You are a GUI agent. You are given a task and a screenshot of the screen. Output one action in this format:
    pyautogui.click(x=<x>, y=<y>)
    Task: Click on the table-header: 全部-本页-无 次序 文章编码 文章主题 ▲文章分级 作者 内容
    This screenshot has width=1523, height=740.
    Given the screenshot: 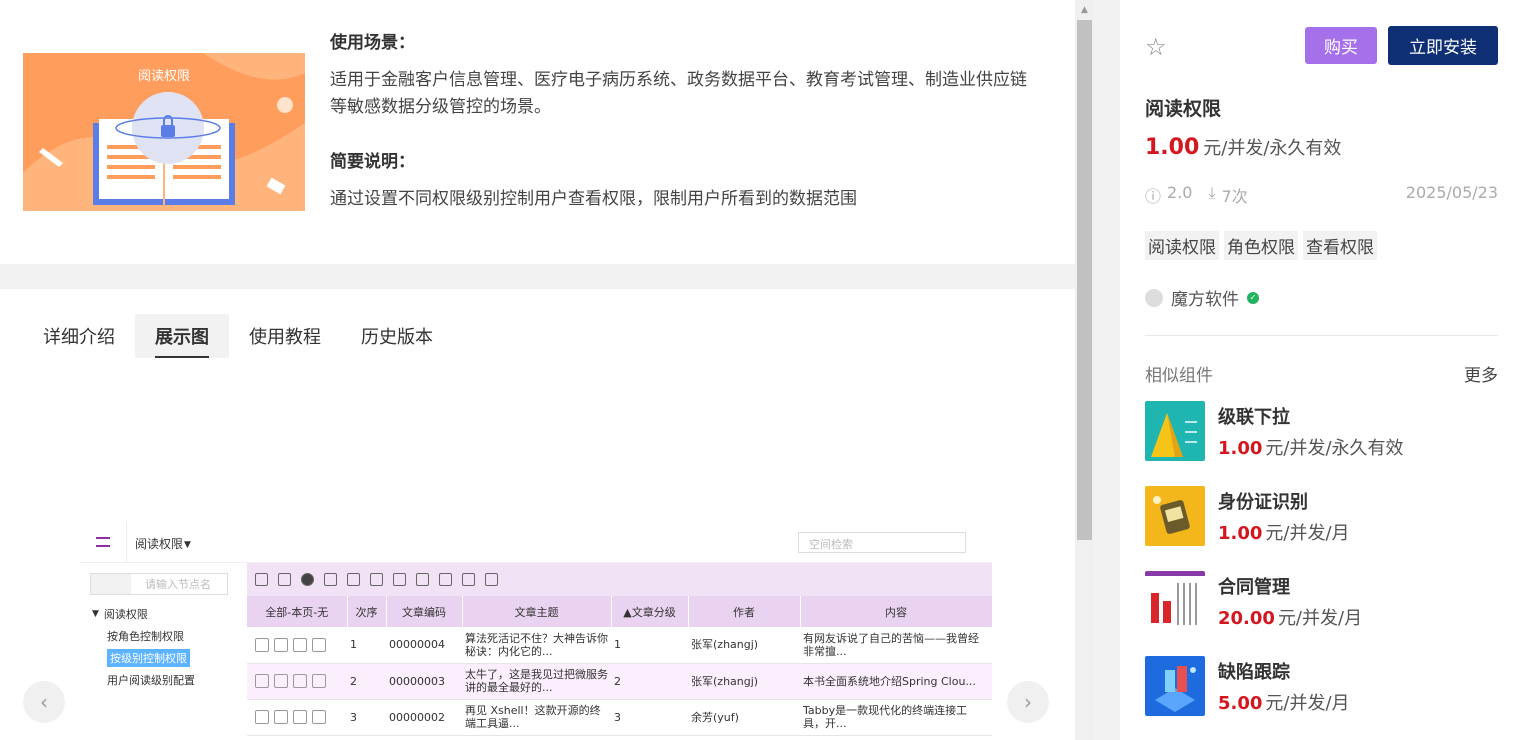 What is the action you would take?
    pyautogui.click(x=619, y=611)
    